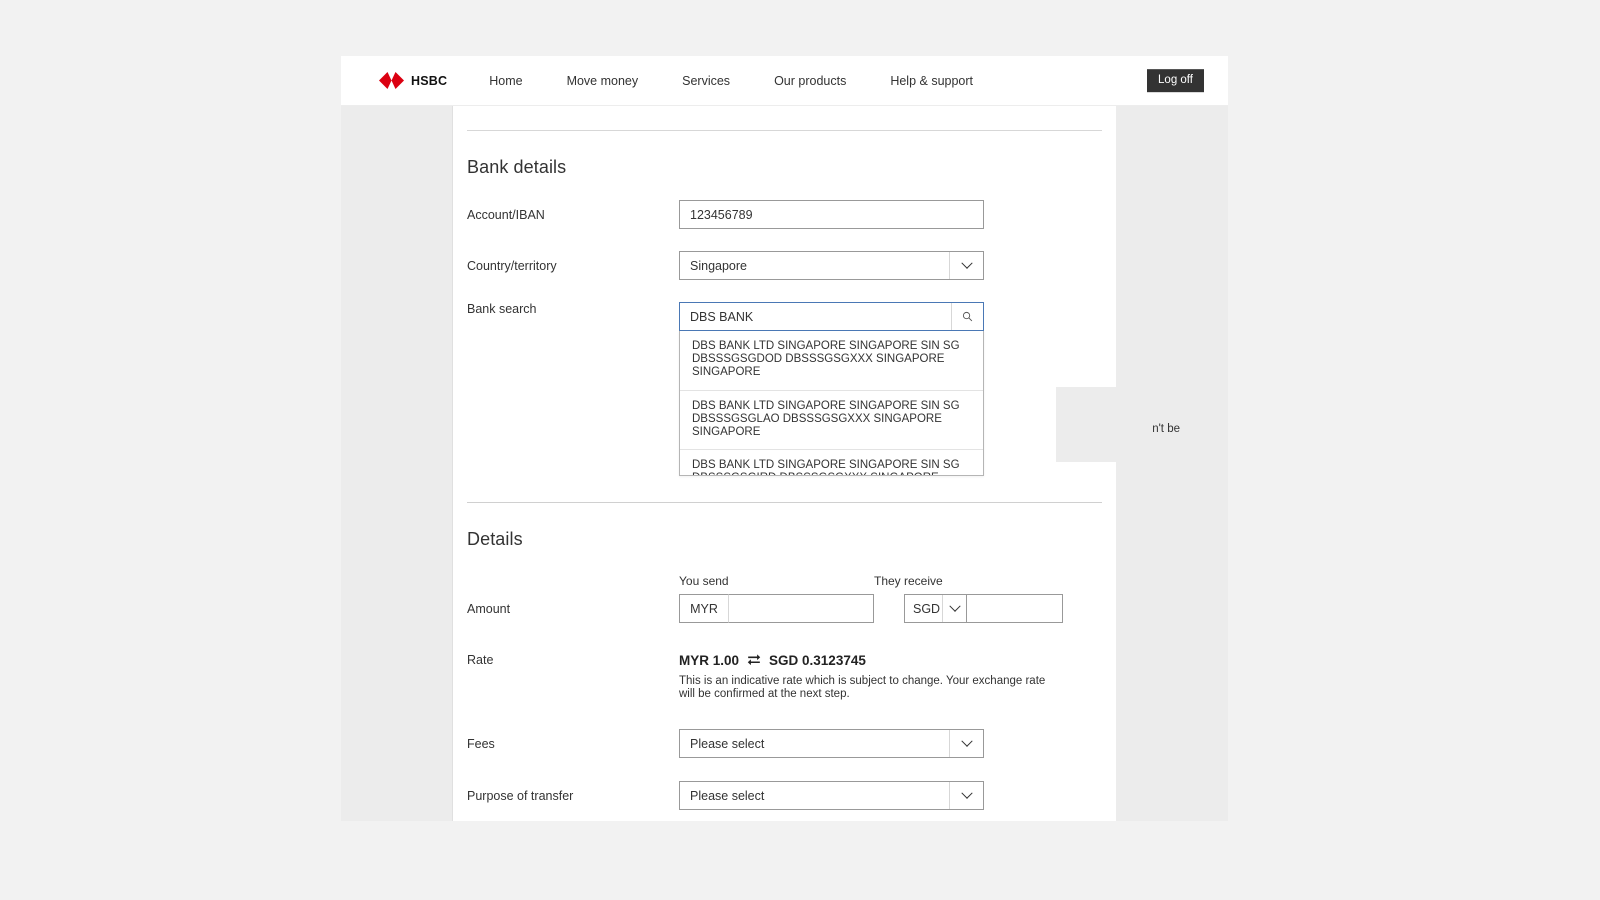 The width and height of the screenshot is (1600, 900). What do you see at coordinates (480, 660) in the screenshot?
I see `rate-label: Rate` at bounding box center [480, 660].